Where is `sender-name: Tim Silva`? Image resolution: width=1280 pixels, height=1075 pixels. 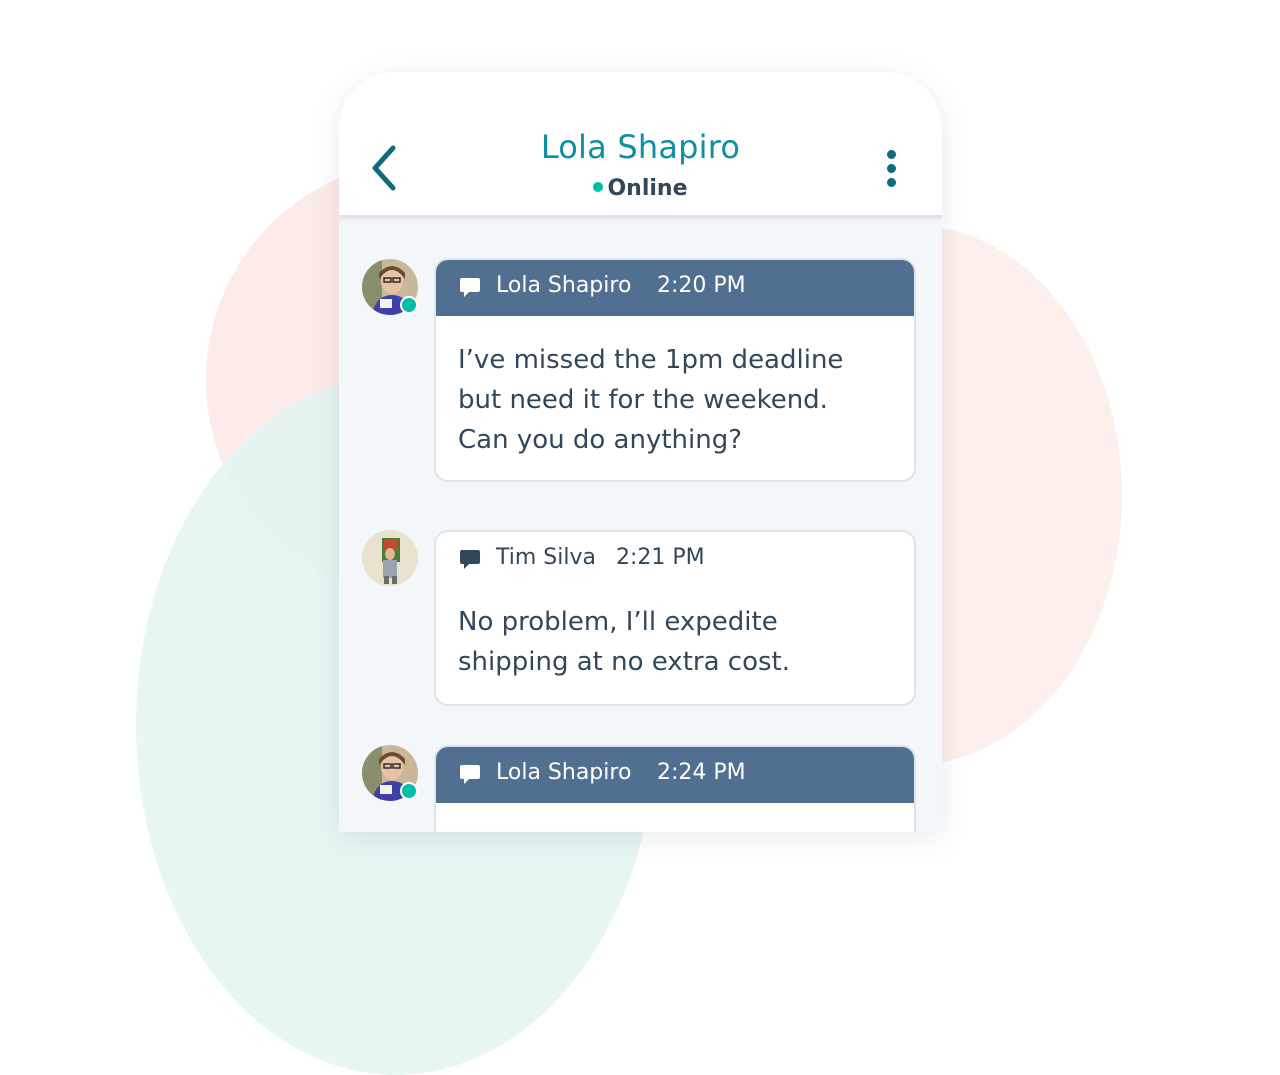
sender-name: Tim Silva is located at coordinates (546, 557).